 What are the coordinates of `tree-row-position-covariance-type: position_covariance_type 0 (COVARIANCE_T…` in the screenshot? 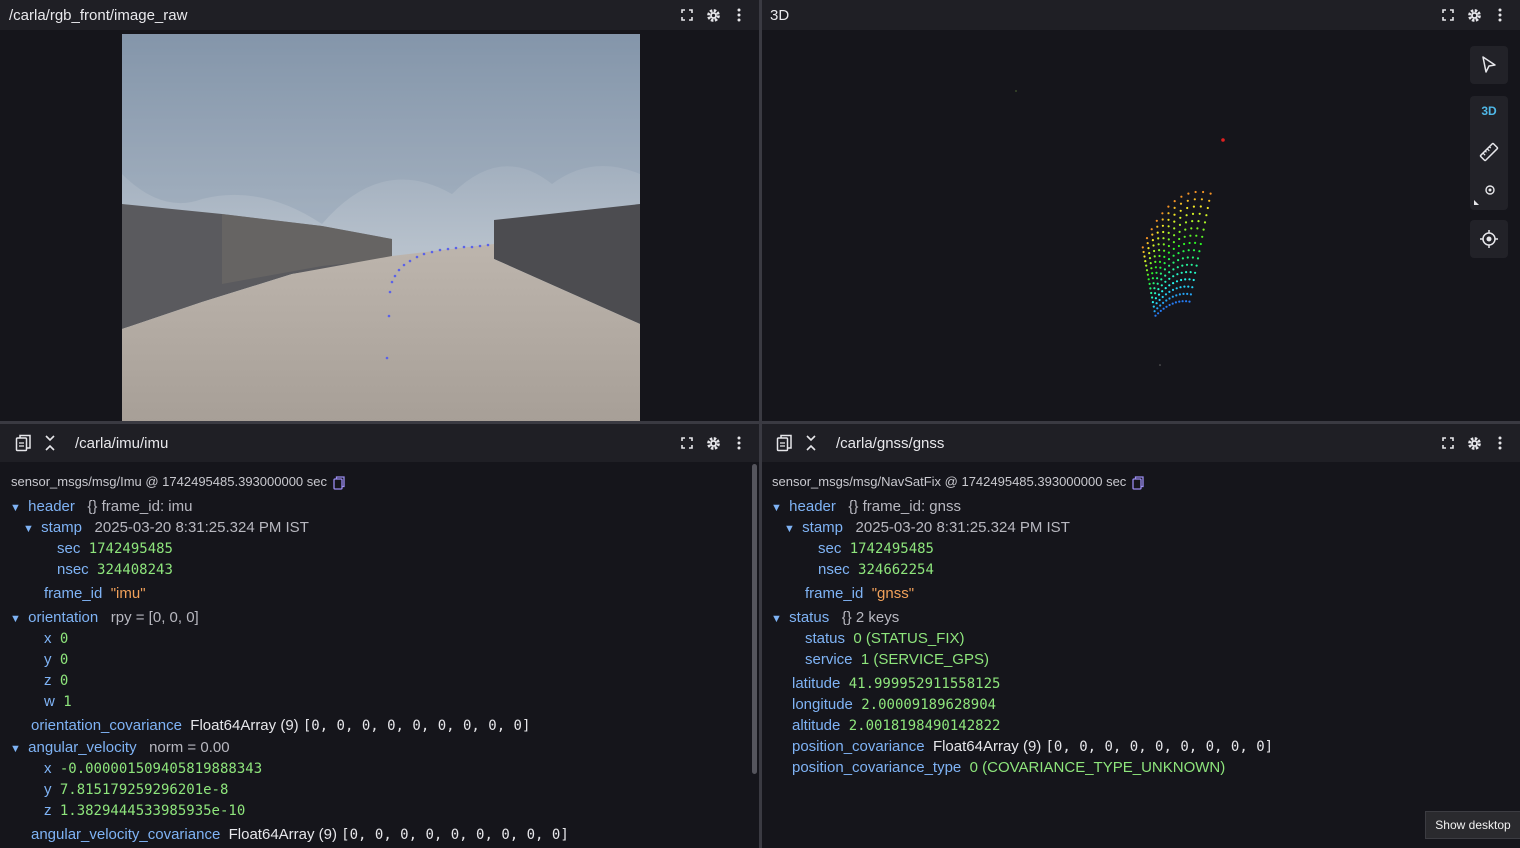 It's located at (1009, 767).